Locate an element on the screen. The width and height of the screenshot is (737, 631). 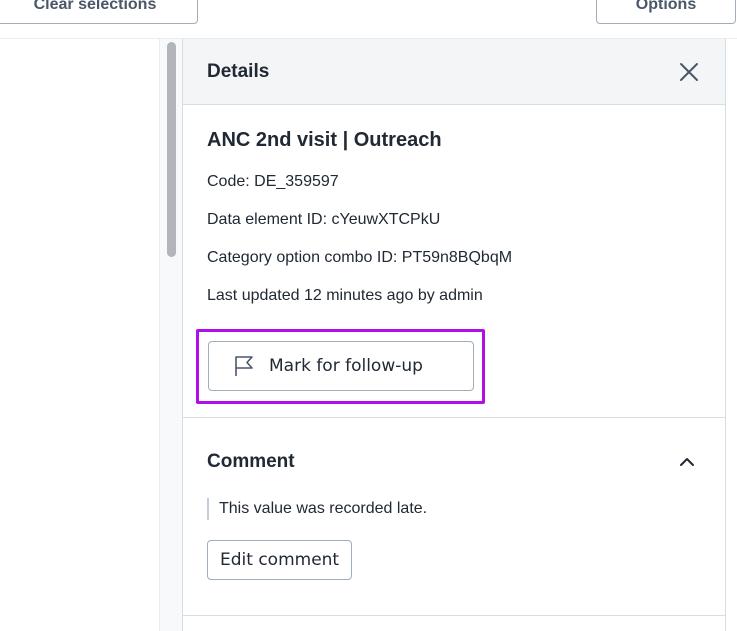
edit-comment-button: Edit comment is located at coordinates (280, 560).